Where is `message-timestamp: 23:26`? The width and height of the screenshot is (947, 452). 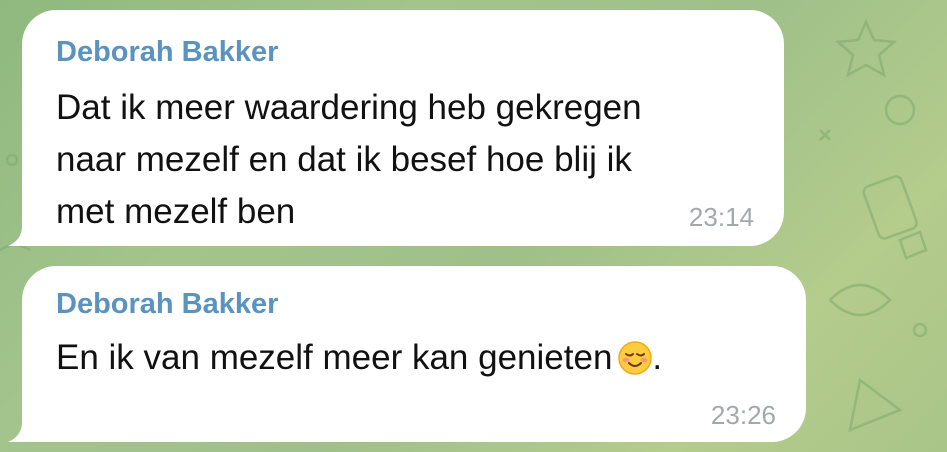 message-timestamp: 23:26 is located at coordinates (743, 415).